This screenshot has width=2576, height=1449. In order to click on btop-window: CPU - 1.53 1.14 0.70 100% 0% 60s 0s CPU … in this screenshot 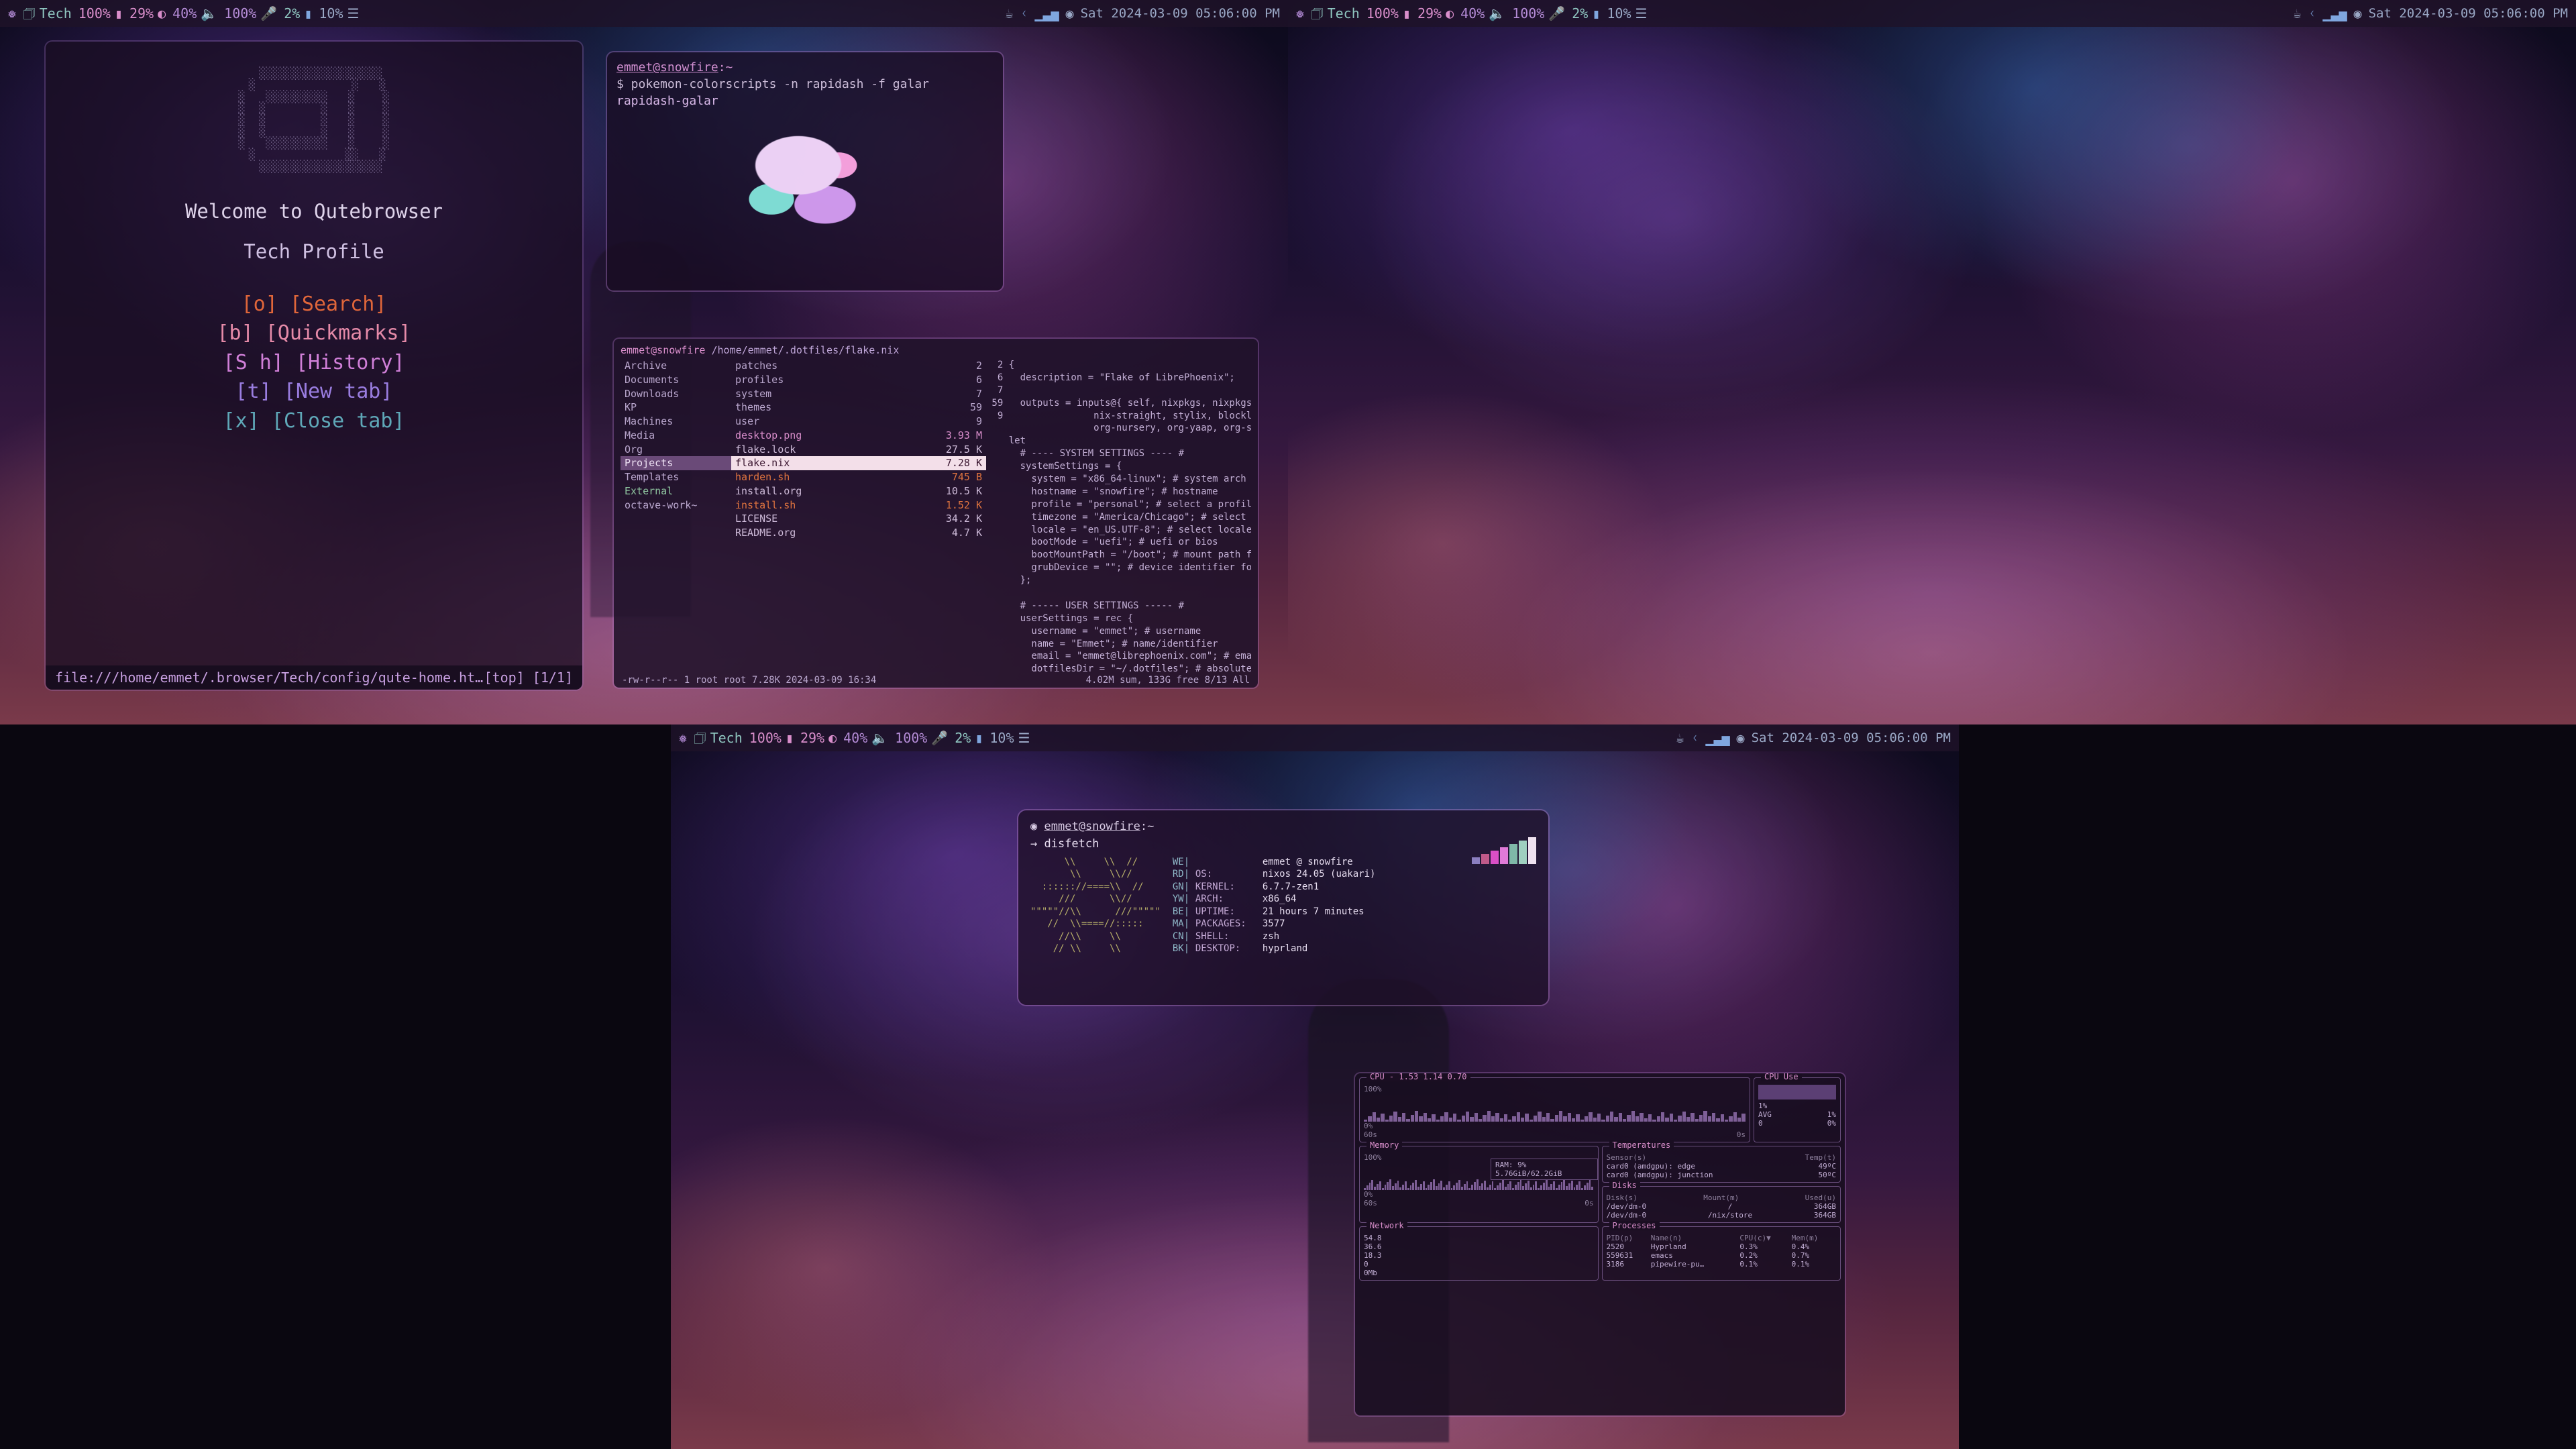, I will do `click(1600, 1244)`.